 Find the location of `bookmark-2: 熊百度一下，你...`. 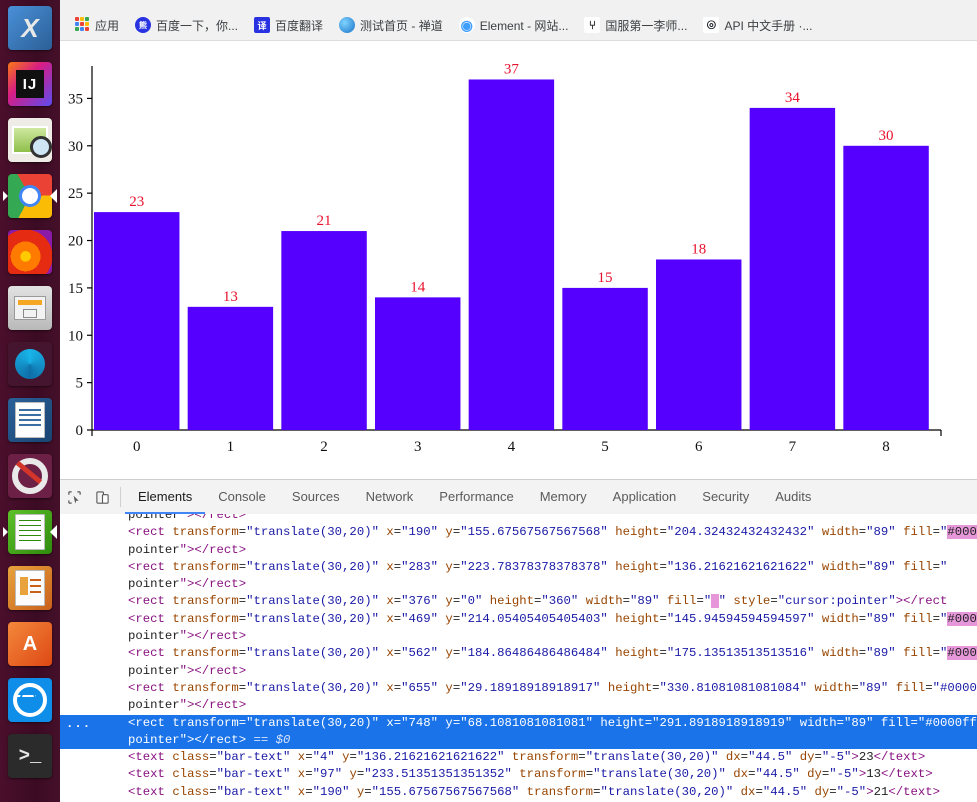

bookmark-2: 熊百度一下，你... is located at coordinates (186, 25).